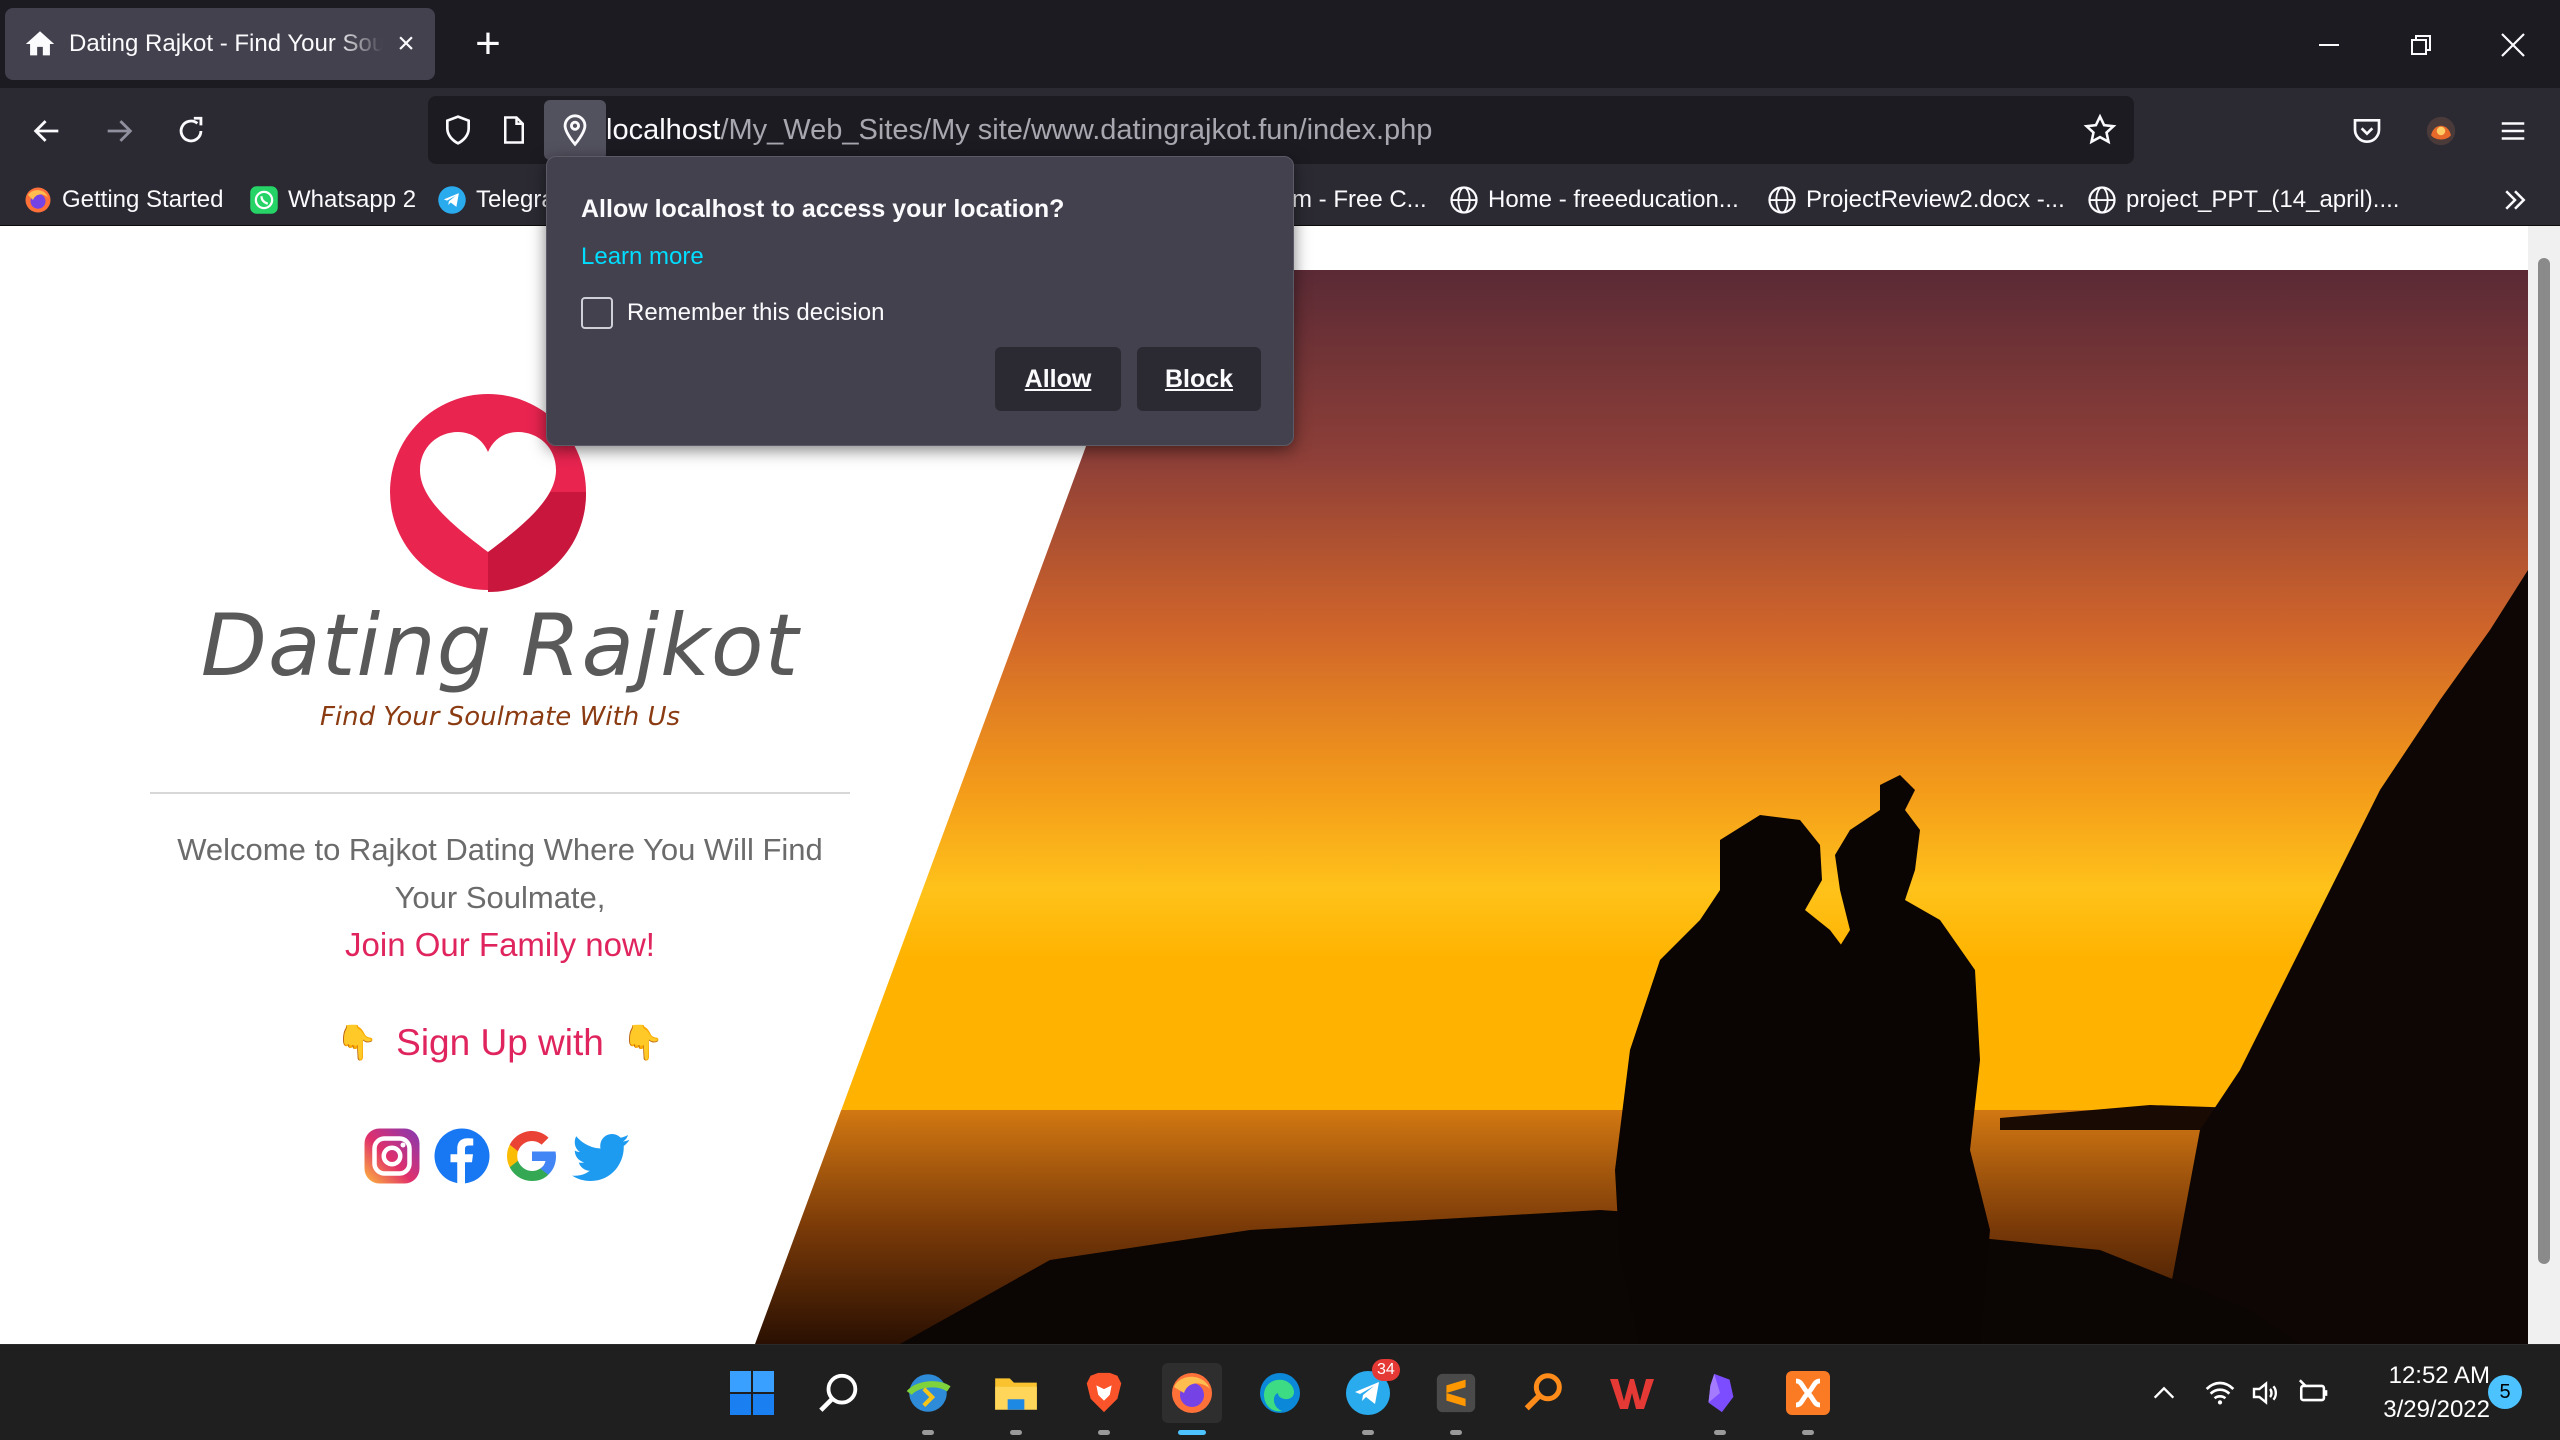  I want to click on clock-date: 3/29/2022, so click(2436, 1409).